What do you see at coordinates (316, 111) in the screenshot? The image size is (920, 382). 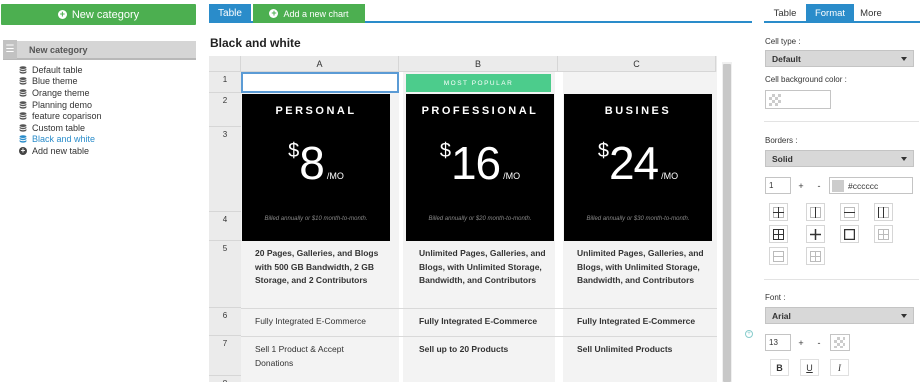 I see `plan-name: PERSONAL` at bounding box center [316, 111].